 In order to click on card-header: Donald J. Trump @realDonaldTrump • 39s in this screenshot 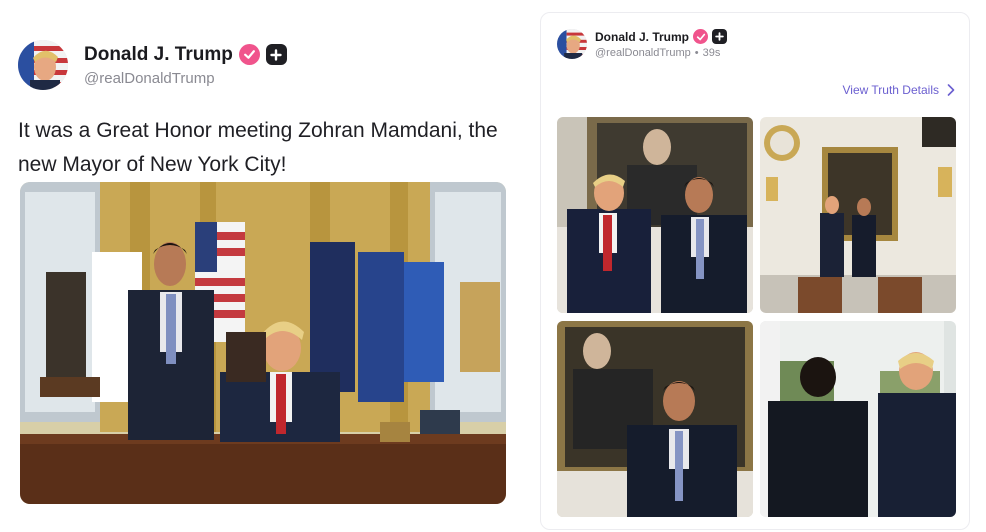, I will do `click(642, 44)`.